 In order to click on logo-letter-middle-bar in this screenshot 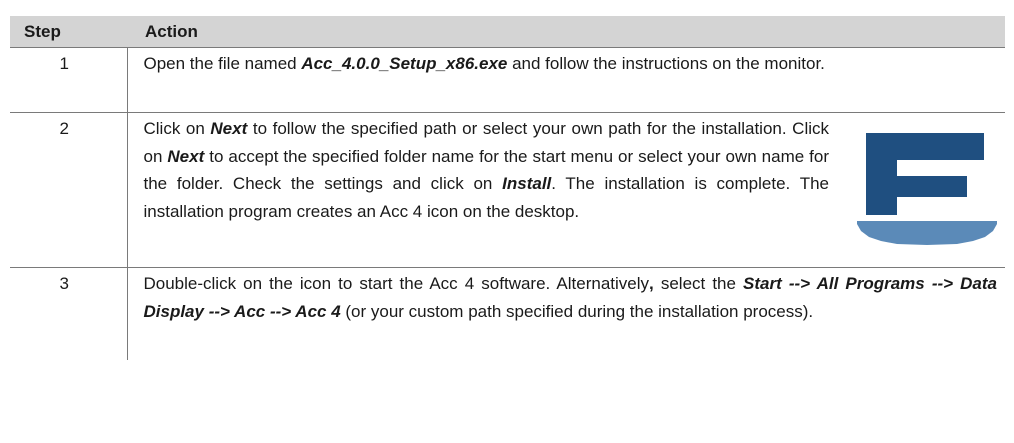, I will do `click(916, 186)`.